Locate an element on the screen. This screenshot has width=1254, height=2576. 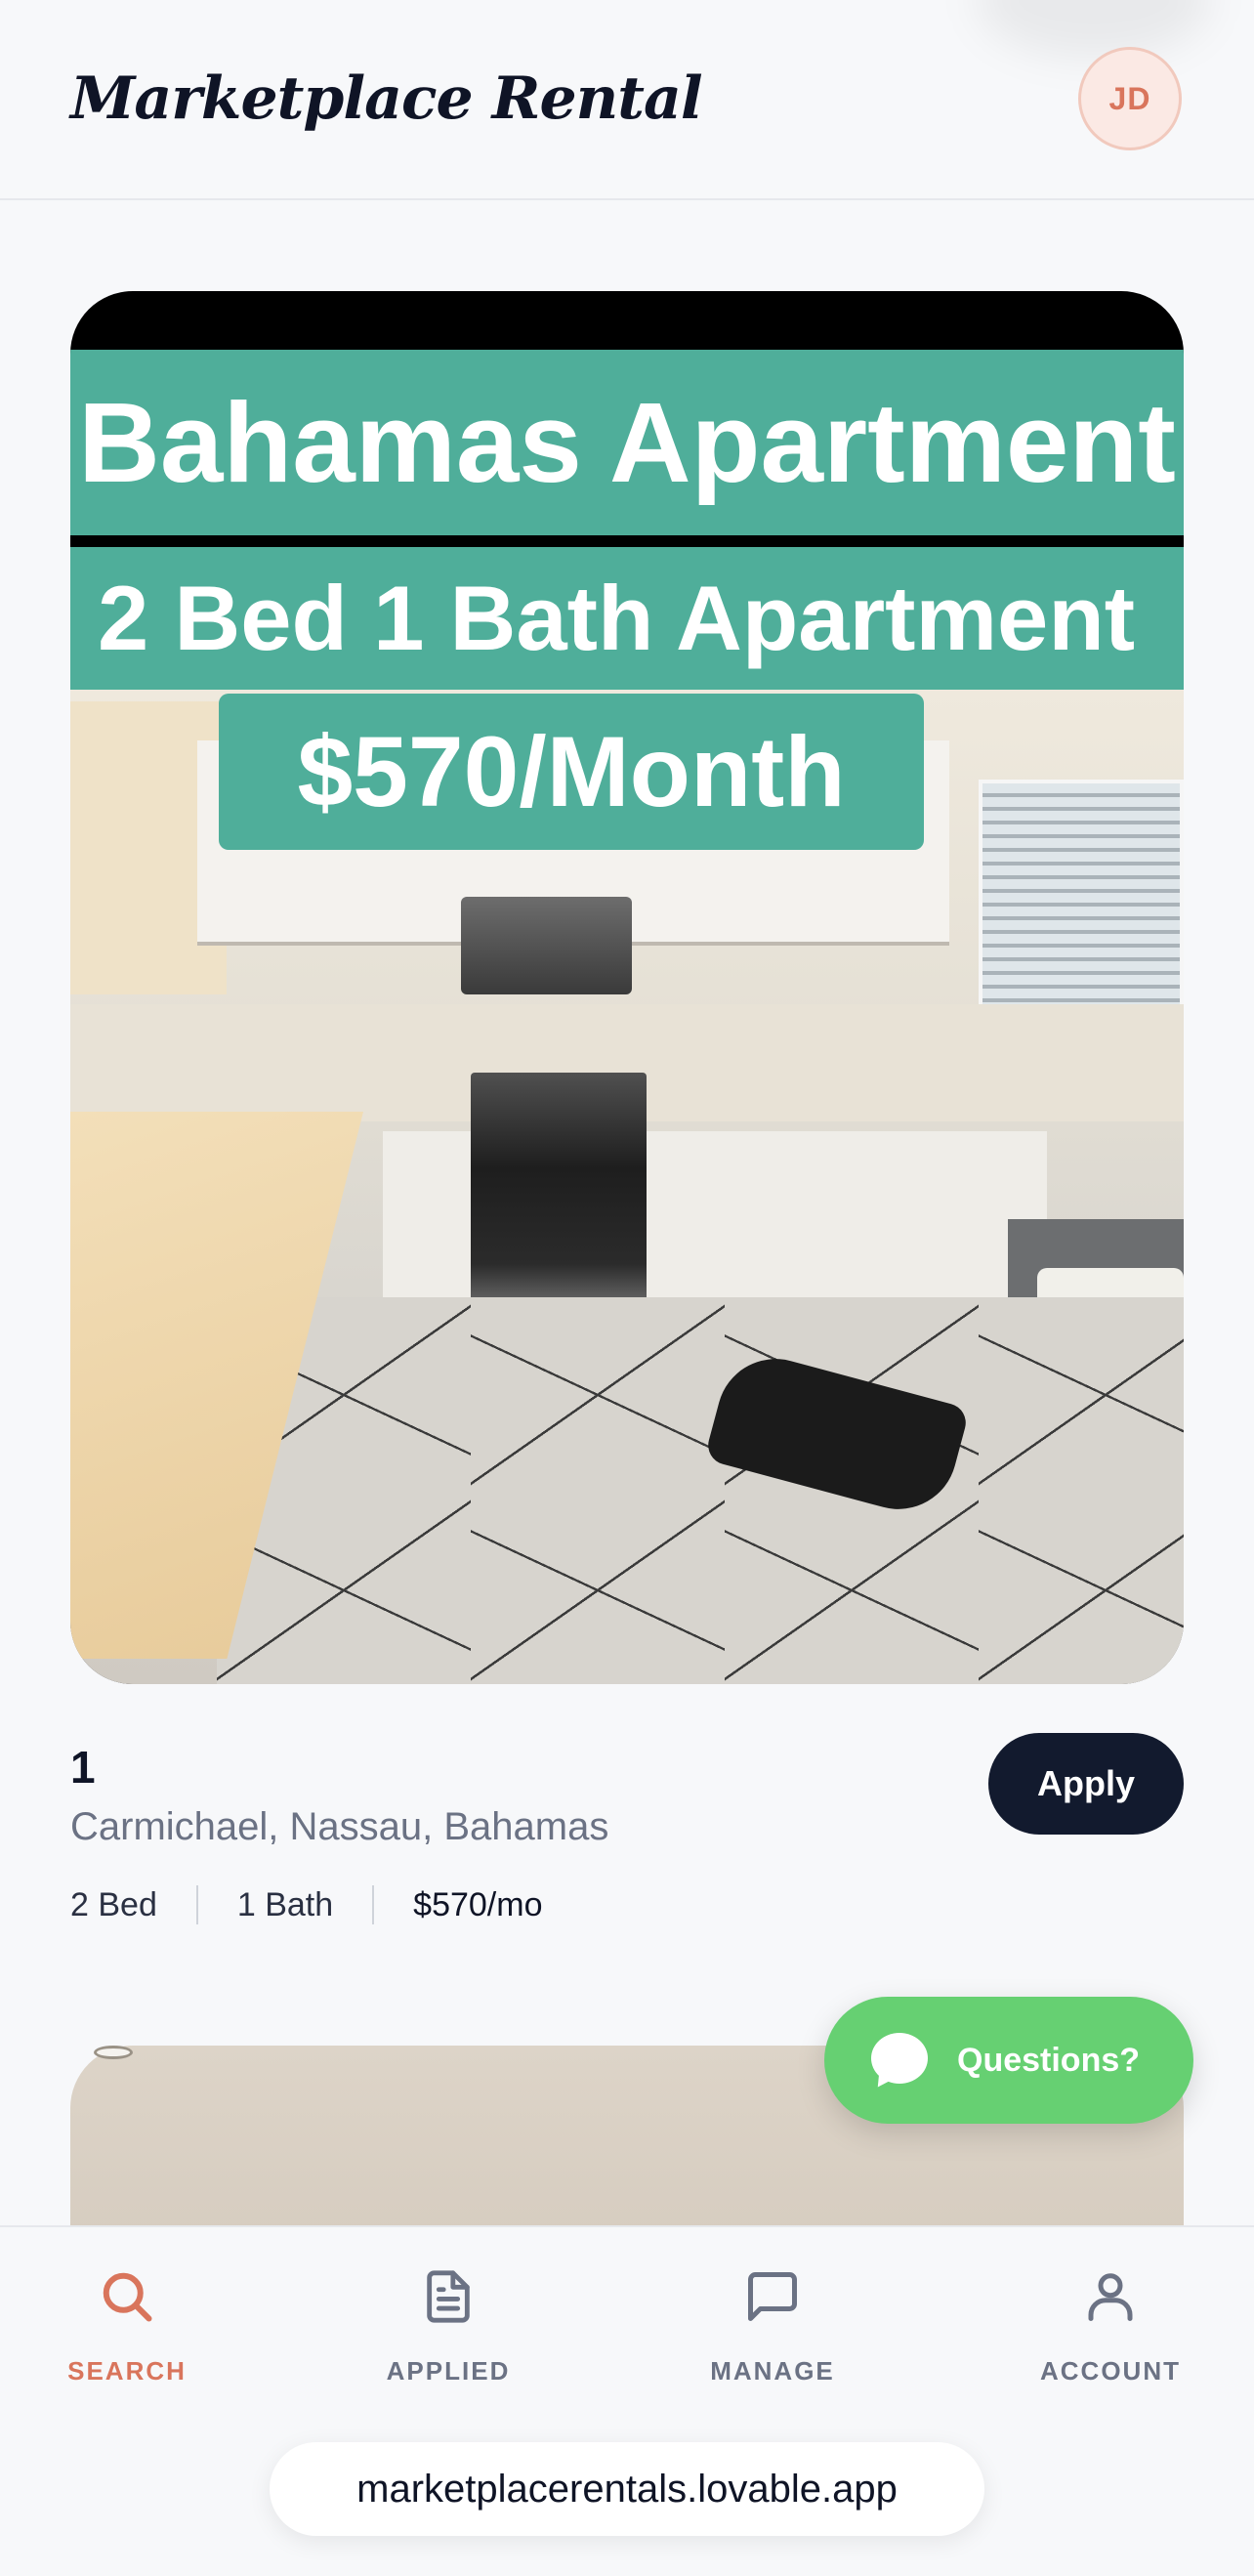
header-shadow is located at coordinates (1094, 29).